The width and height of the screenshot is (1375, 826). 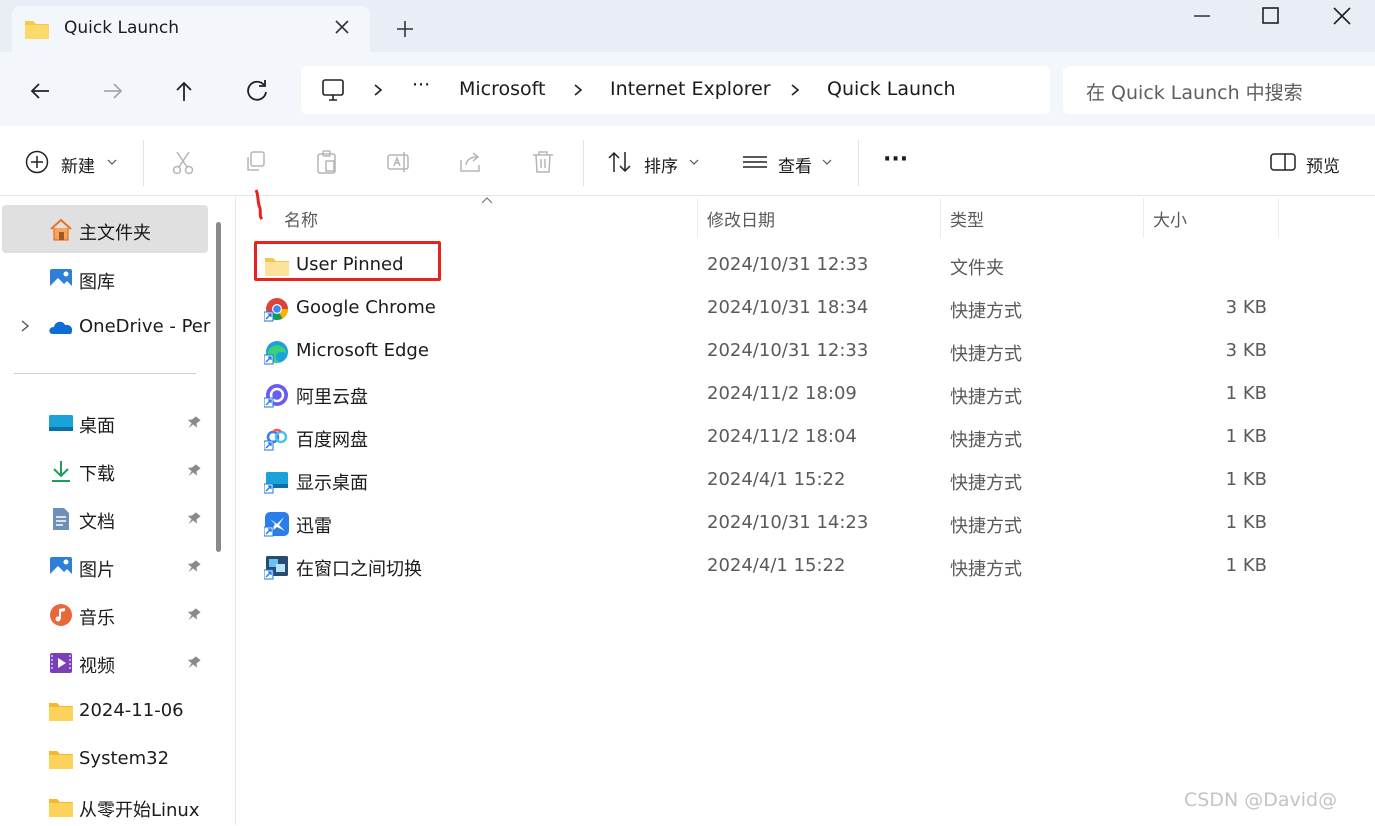 What do you see at coordinates (105, 470) in the screenshot?
I see `sidebar-item-downloads: 下载` at bounding box center [105, 470].